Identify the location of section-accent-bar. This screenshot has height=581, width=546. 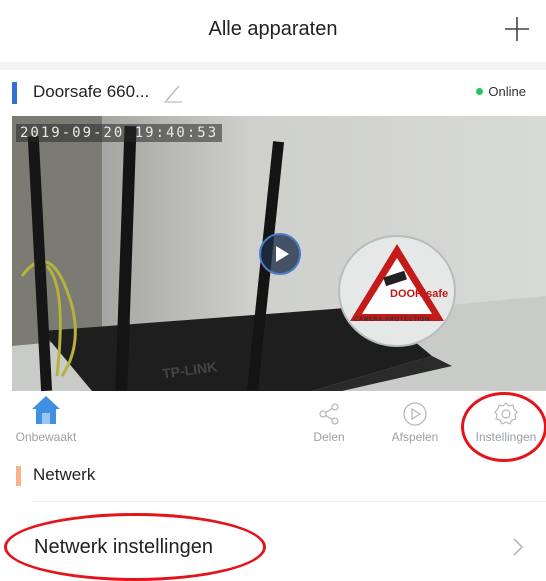
(18, 476).